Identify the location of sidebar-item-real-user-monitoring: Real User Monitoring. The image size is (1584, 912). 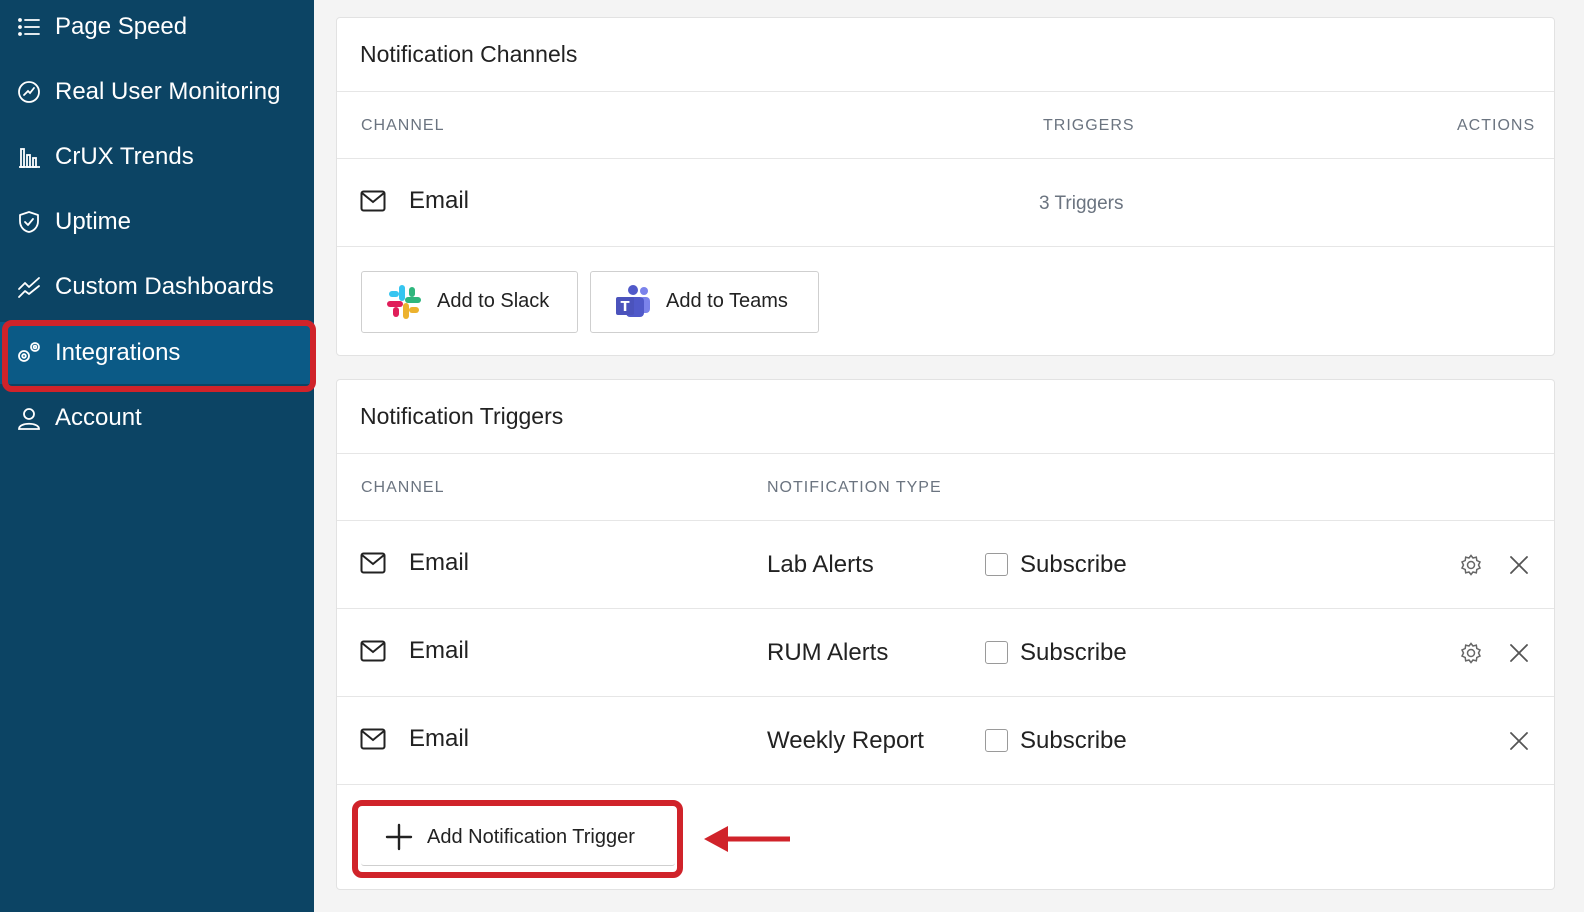
(157, 92).